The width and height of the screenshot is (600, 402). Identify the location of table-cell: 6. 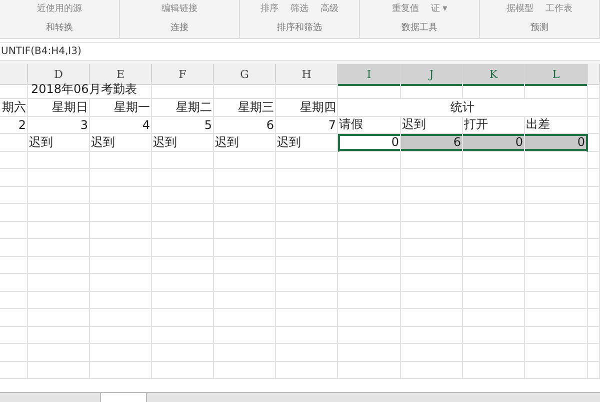
(245, 125).